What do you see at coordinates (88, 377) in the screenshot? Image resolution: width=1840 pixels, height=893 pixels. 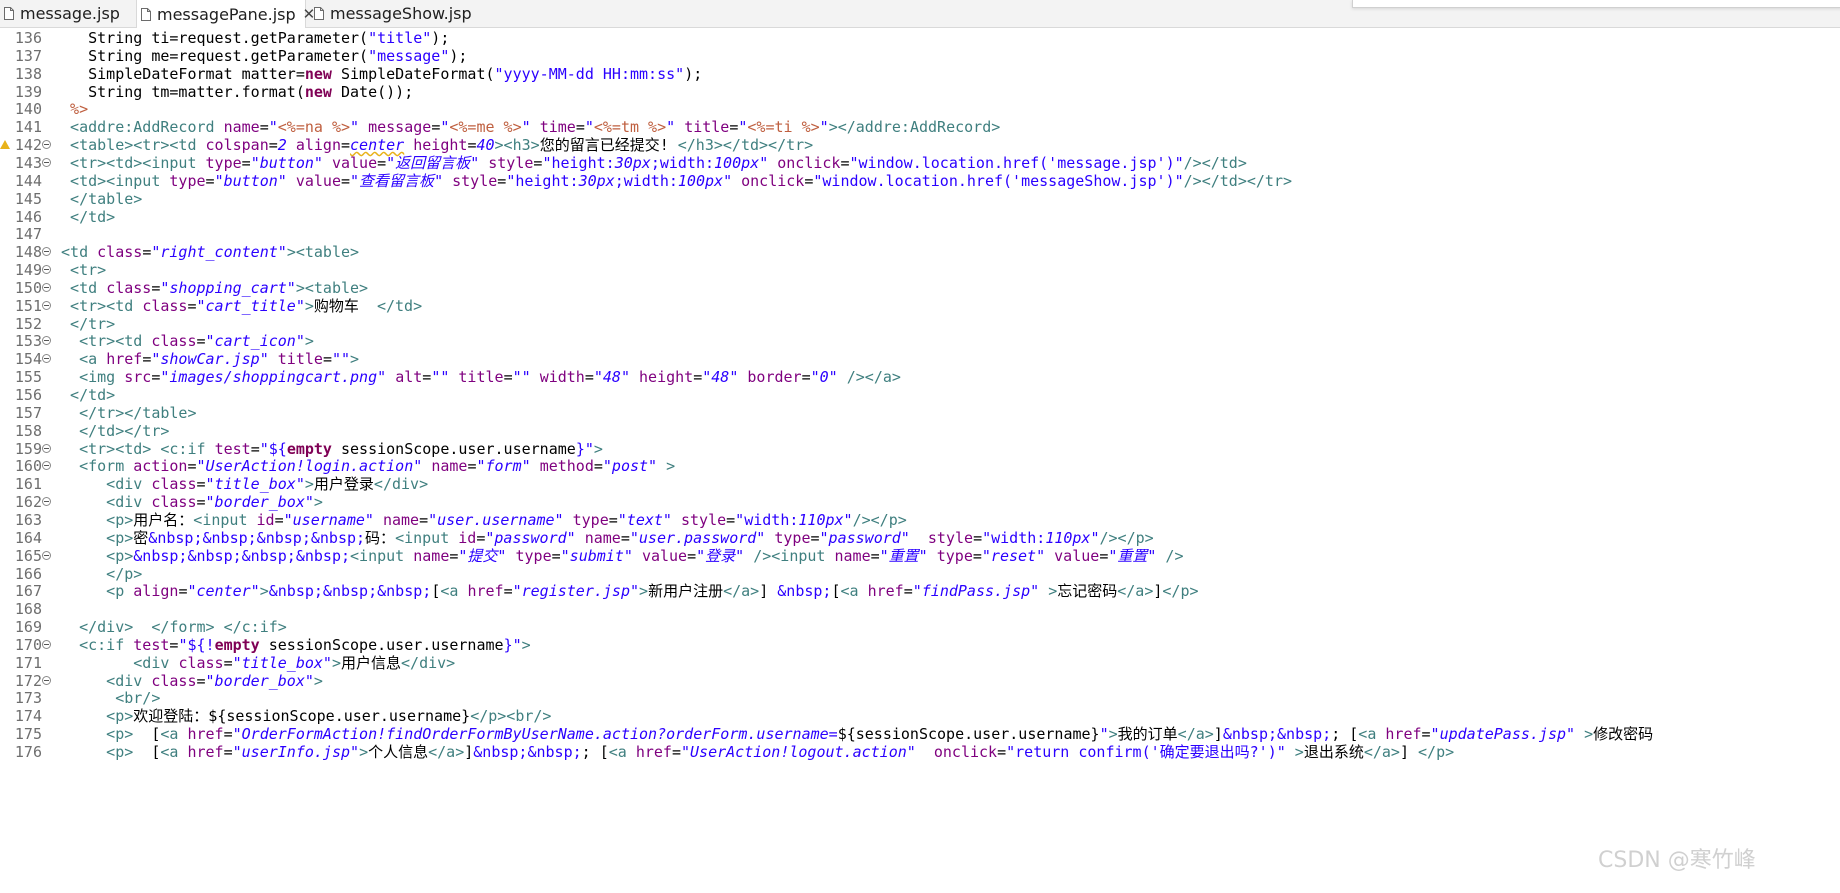 I see `code-token: <img` at bounding box center [88, 377].